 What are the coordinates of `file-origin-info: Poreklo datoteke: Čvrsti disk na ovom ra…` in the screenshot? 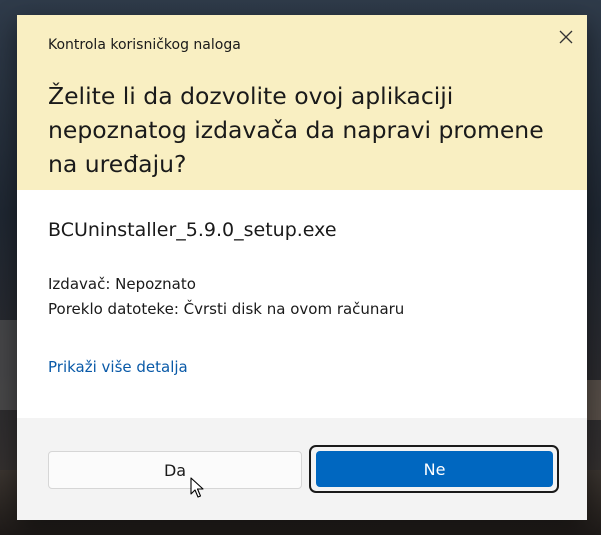 It's located at (226, 309).